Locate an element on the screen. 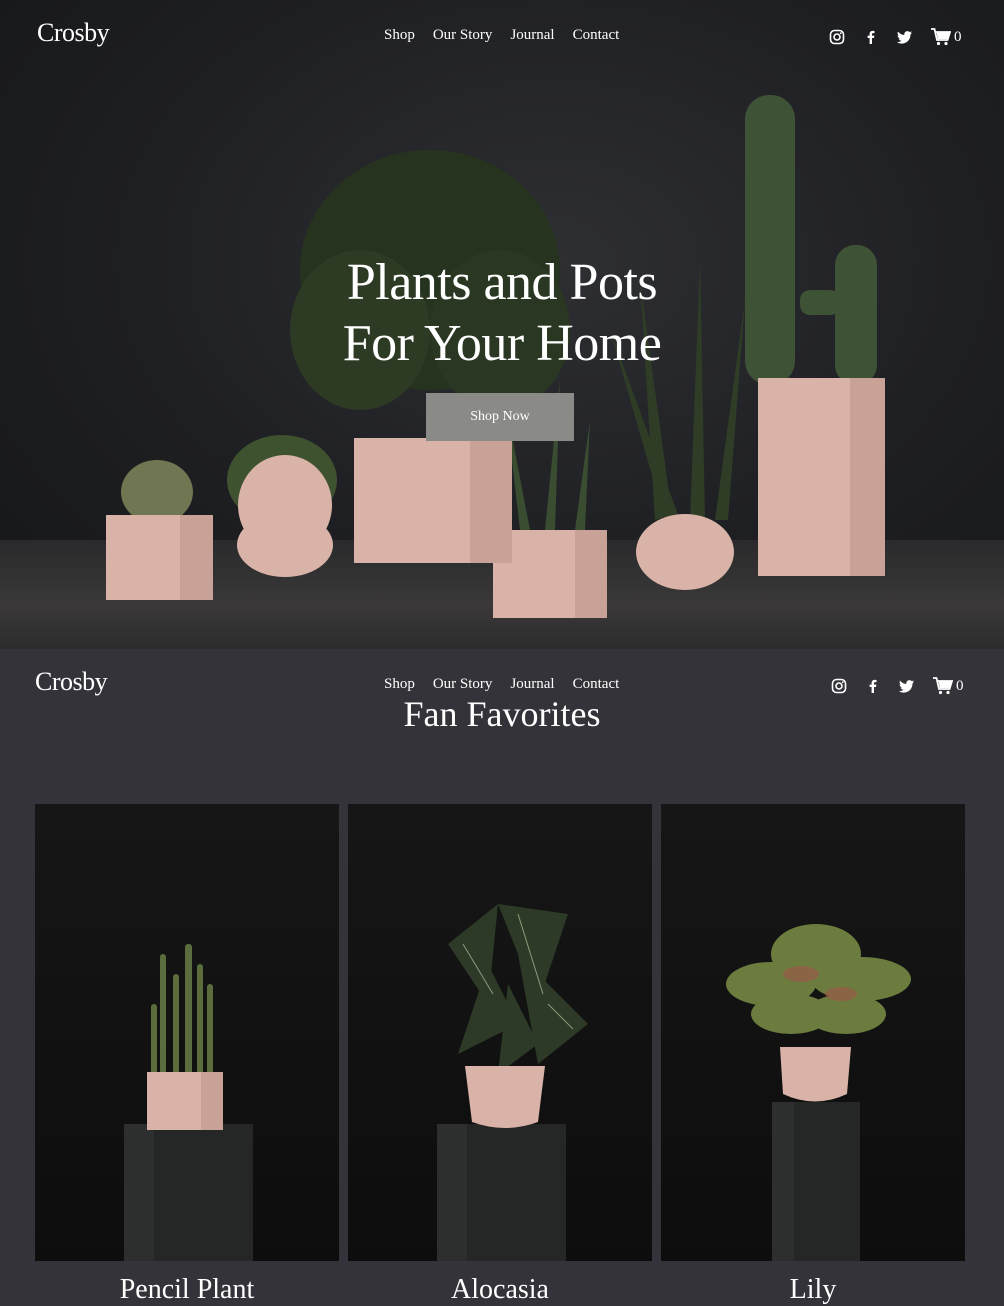 This screenshot has height=1306, width=1004. section-title: Fan Favorites is located at coordinates (502, 714).